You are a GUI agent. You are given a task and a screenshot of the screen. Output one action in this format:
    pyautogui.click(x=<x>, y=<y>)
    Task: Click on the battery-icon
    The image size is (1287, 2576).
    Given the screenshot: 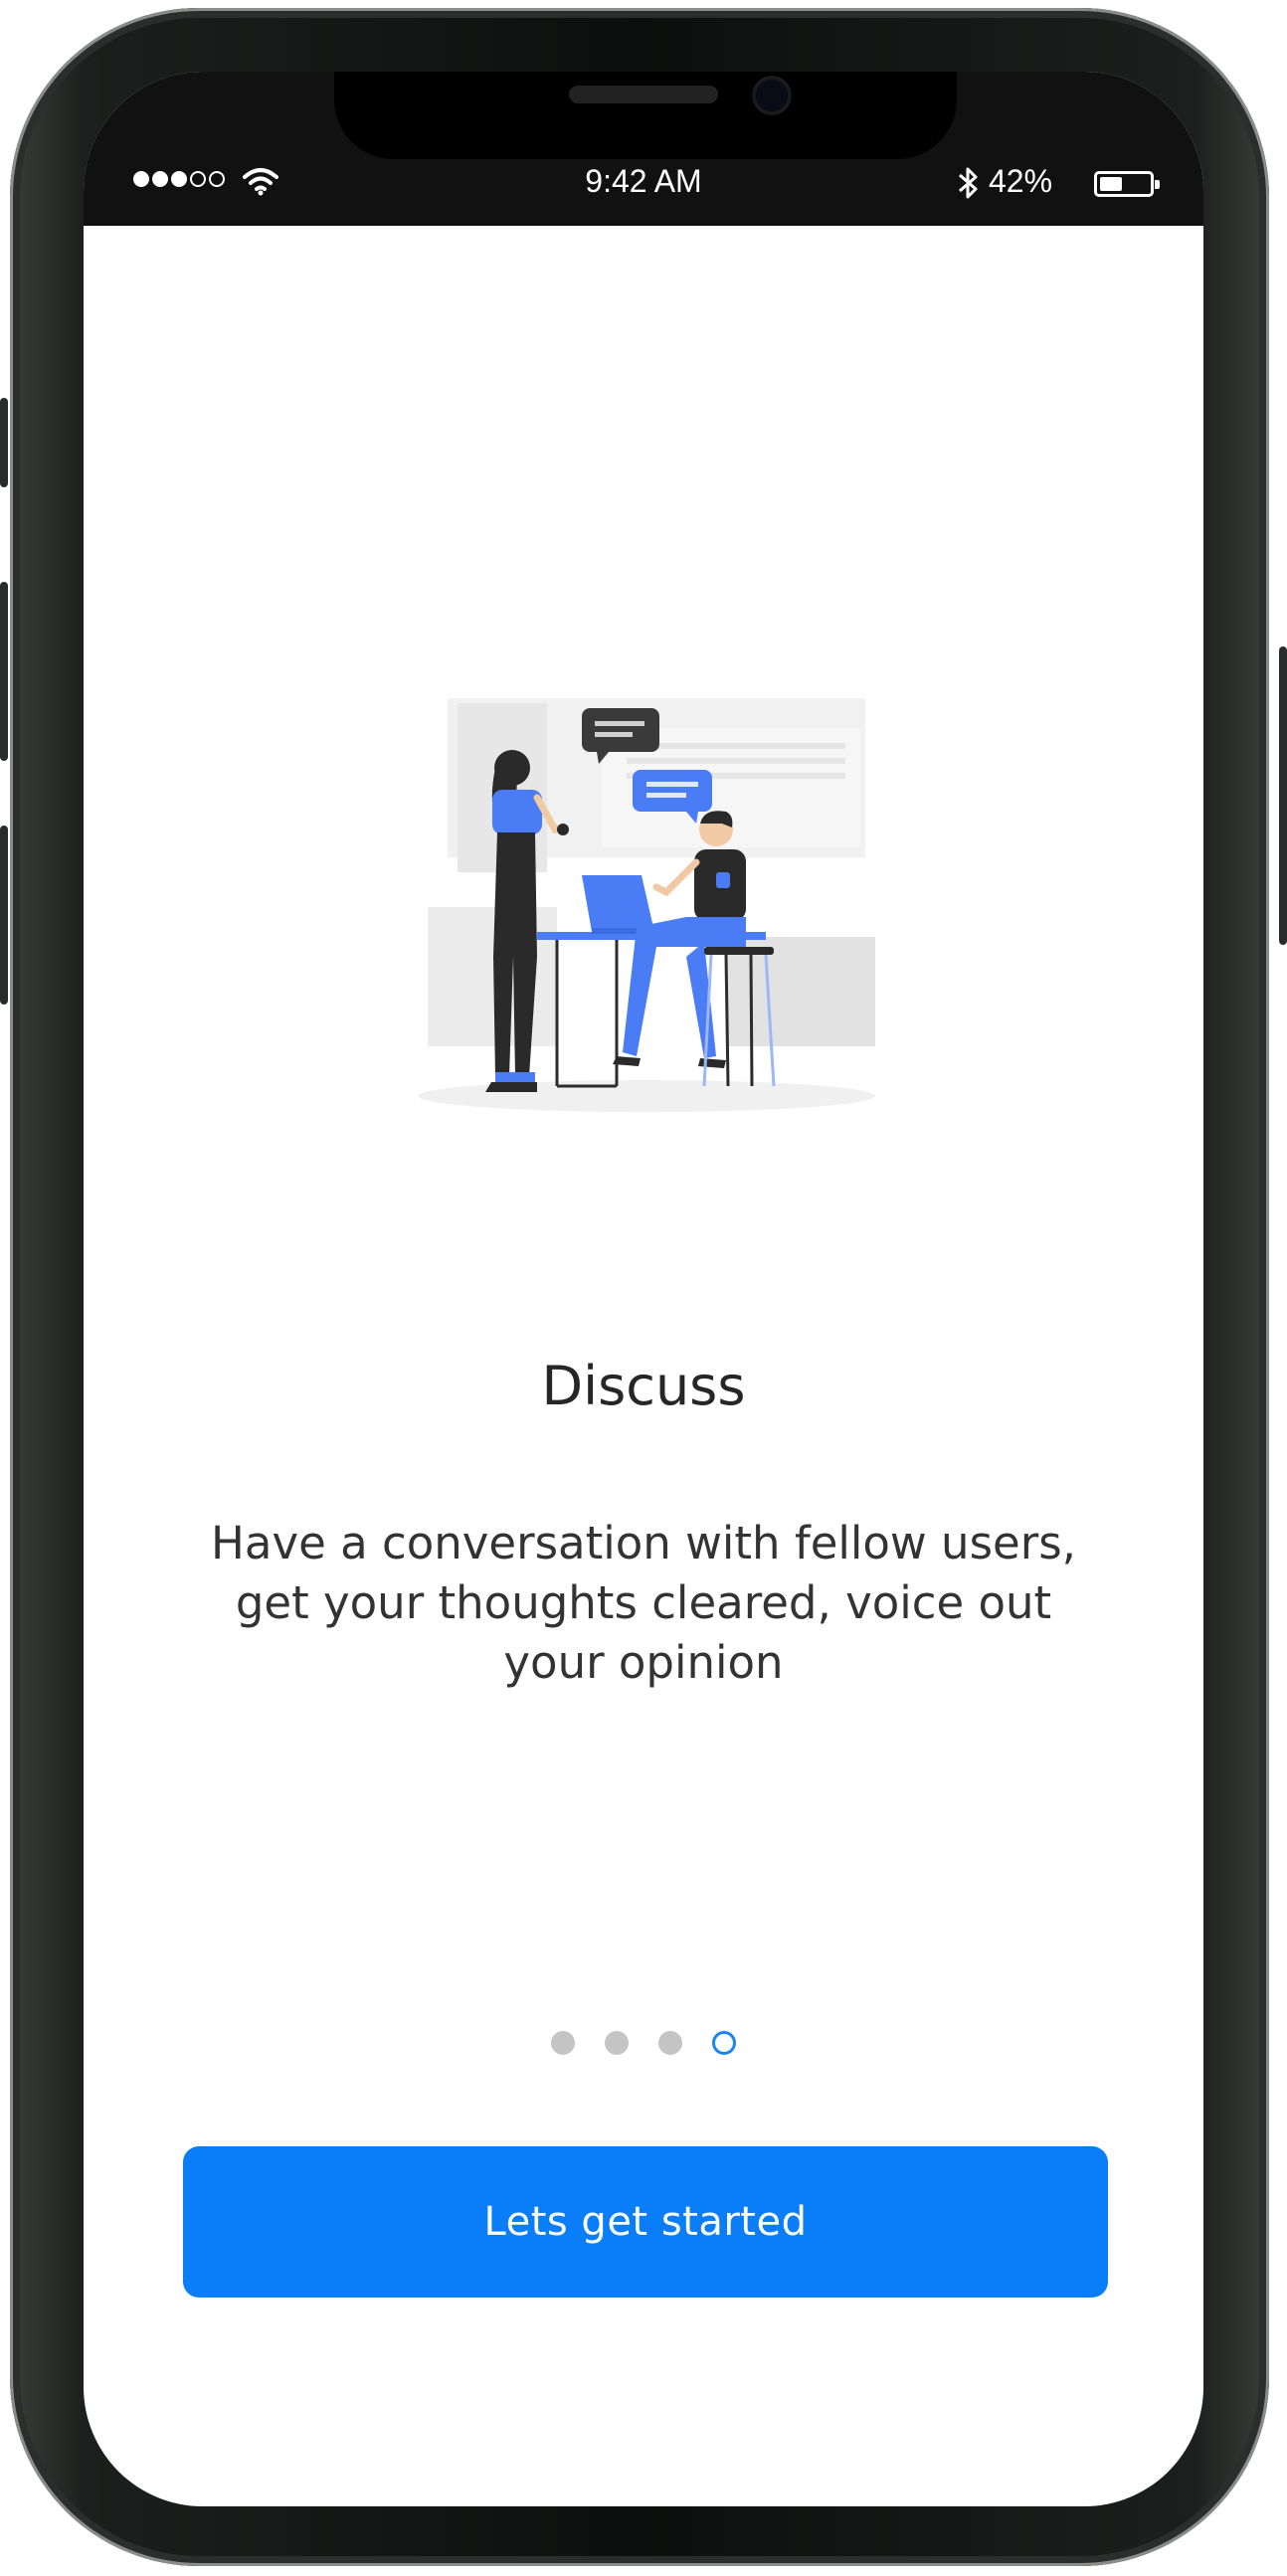 What is the action you would take?
    pyautogui.click(x=1127, y=184)
    